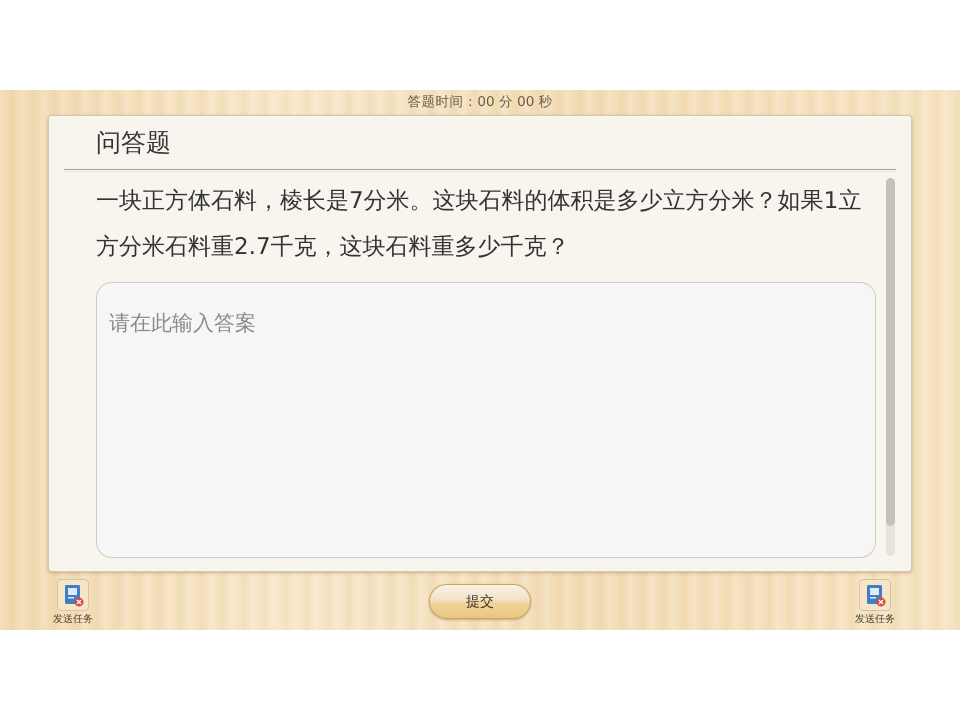 The height and width of the screenshot is (720, 960). I want to click on answer-timer: 答题时间：00 分 00 秒, so click(480, 102).